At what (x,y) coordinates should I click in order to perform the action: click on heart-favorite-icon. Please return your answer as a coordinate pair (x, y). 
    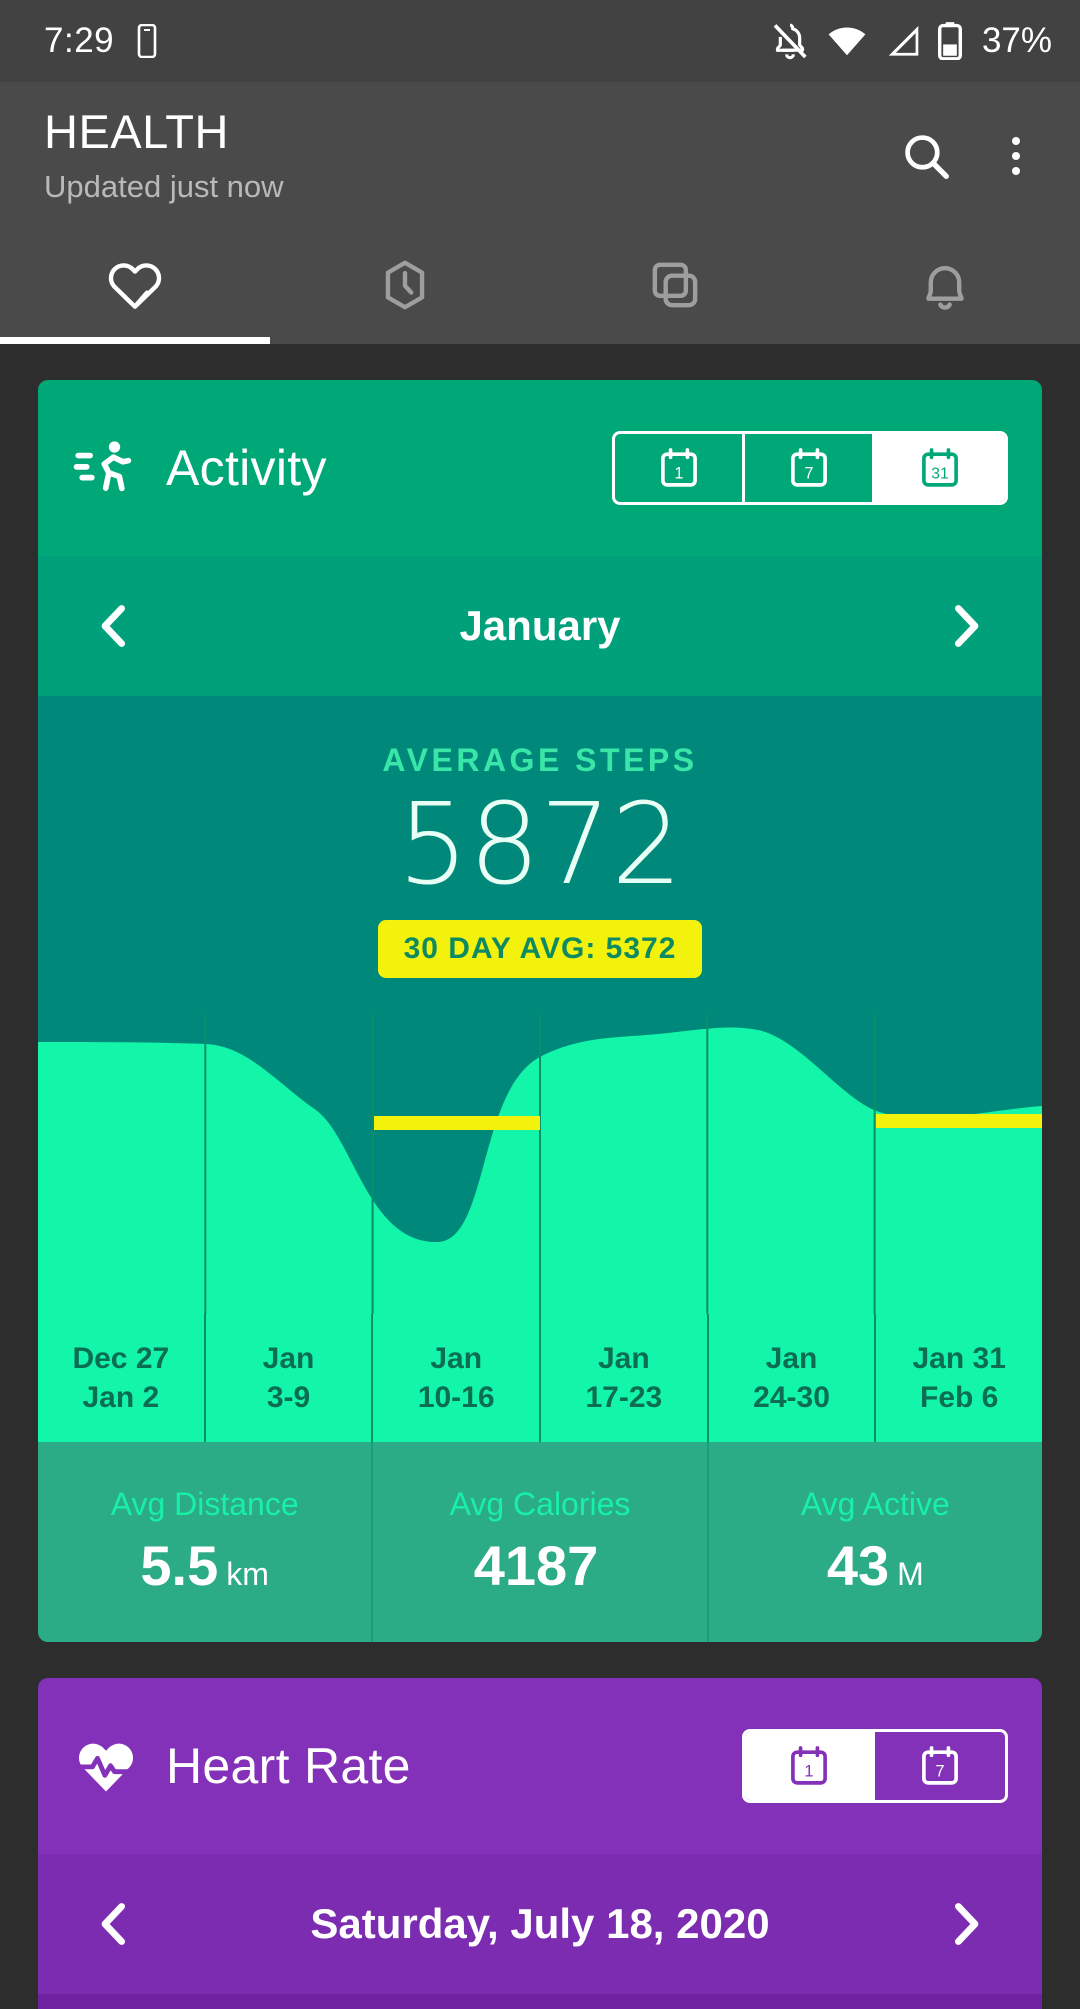
    Looking at the image, I should click on (135, 285).